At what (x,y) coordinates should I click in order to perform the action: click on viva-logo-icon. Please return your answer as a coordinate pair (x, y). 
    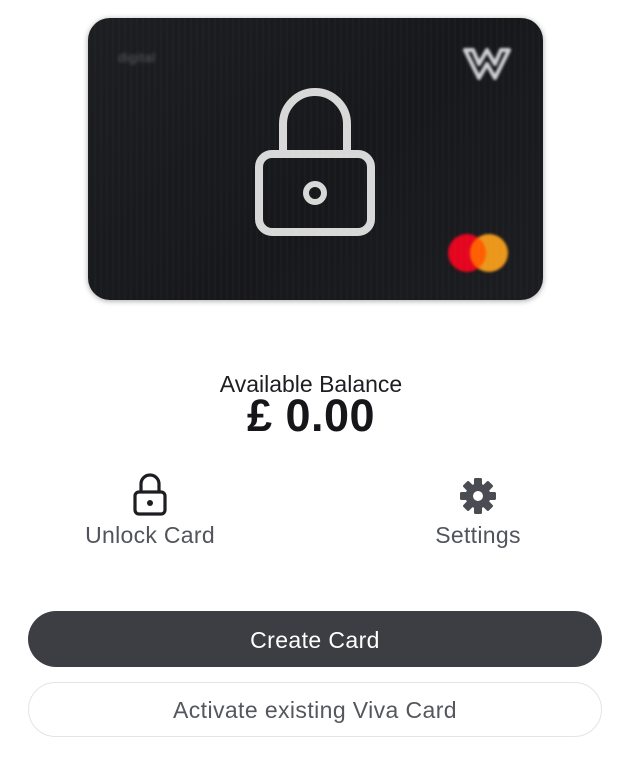
    Looking at the image, I should click on (487, 64).